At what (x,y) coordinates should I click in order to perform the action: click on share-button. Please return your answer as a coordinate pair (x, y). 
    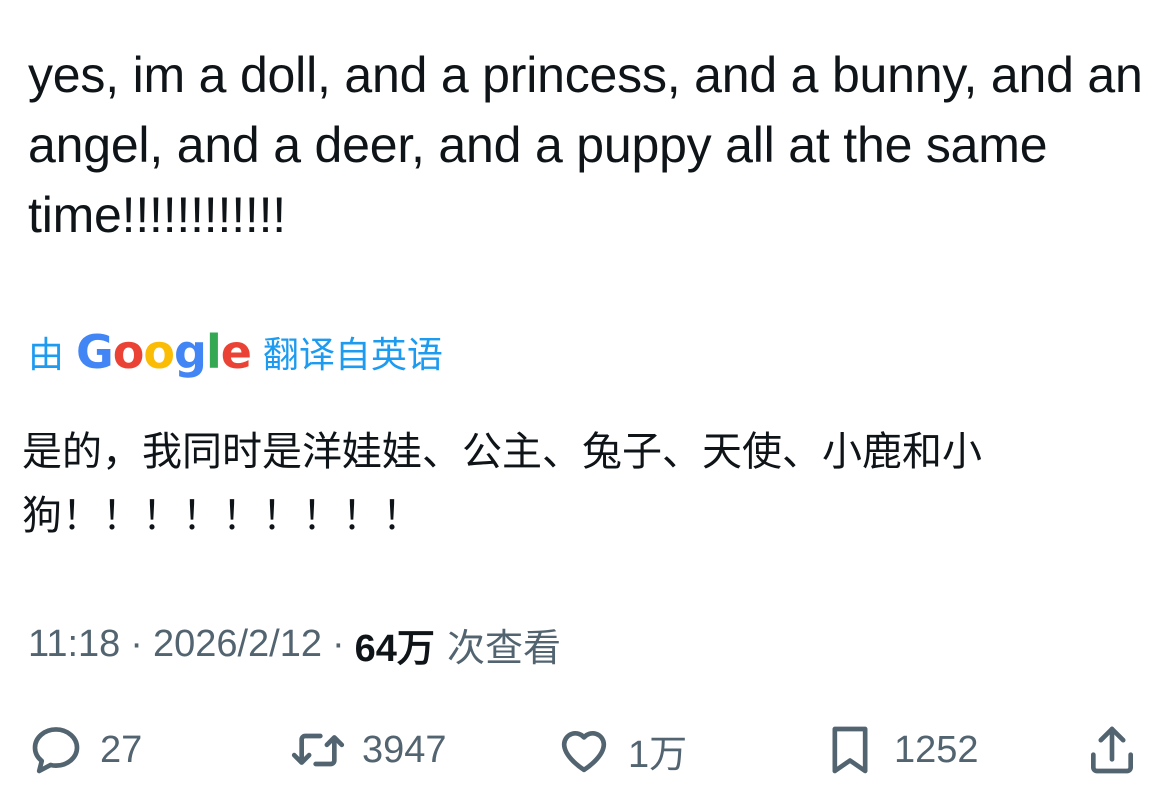
    Looking at the image, I should click on (1112, 750).